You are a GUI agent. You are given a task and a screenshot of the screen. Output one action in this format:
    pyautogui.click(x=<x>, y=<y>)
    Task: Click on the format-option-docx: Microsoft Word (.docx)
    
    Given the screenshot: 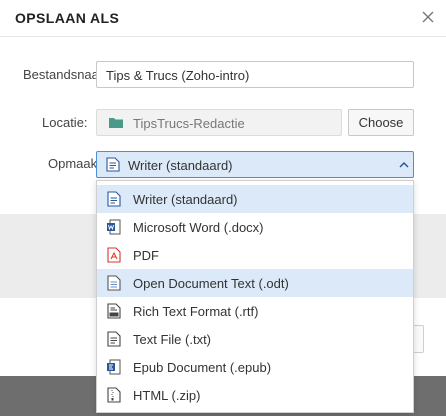 What is the action you would take?
    pyautogui.click(x=255, y=227)
    